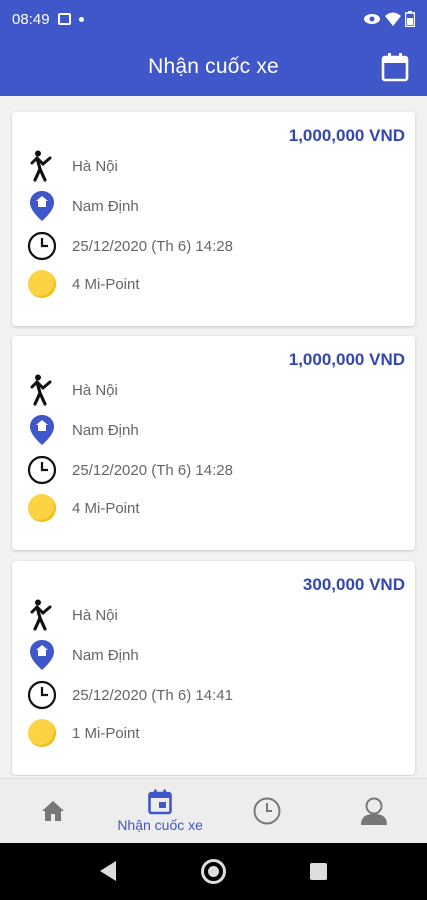  I want to click on nav-history, so click(267, 811).